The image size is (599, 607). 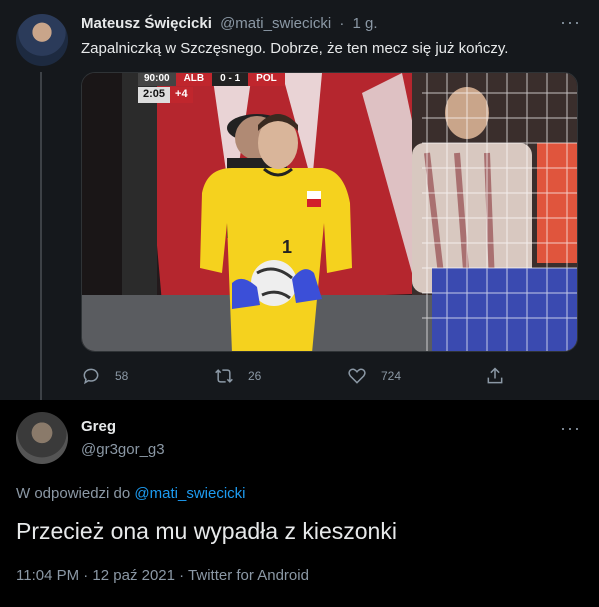 I want to click on share-button, so click(x=502, y=376).